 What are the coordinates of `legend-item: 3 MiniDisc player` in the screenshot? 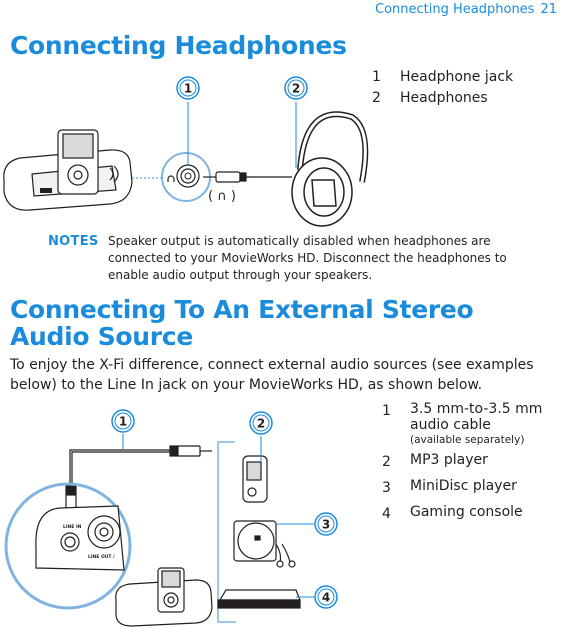 It's located at (472, 488).